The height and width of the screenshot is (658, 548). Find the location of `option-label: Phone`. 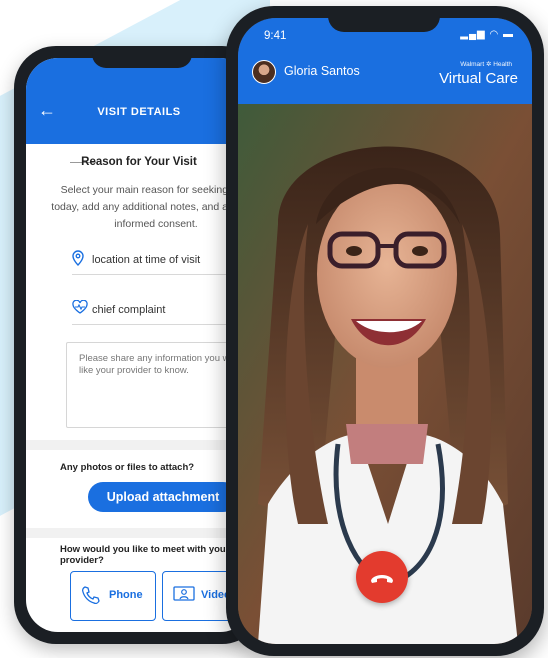

option-label: Phone is located at coordinates (126, 595).